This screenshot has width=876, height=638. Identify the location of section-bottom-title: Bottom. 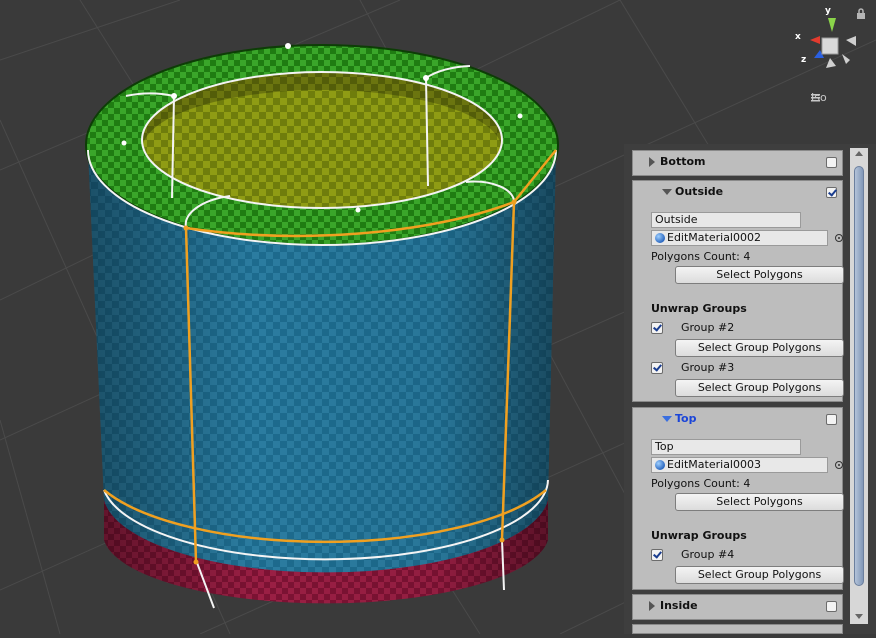
(683, 161).